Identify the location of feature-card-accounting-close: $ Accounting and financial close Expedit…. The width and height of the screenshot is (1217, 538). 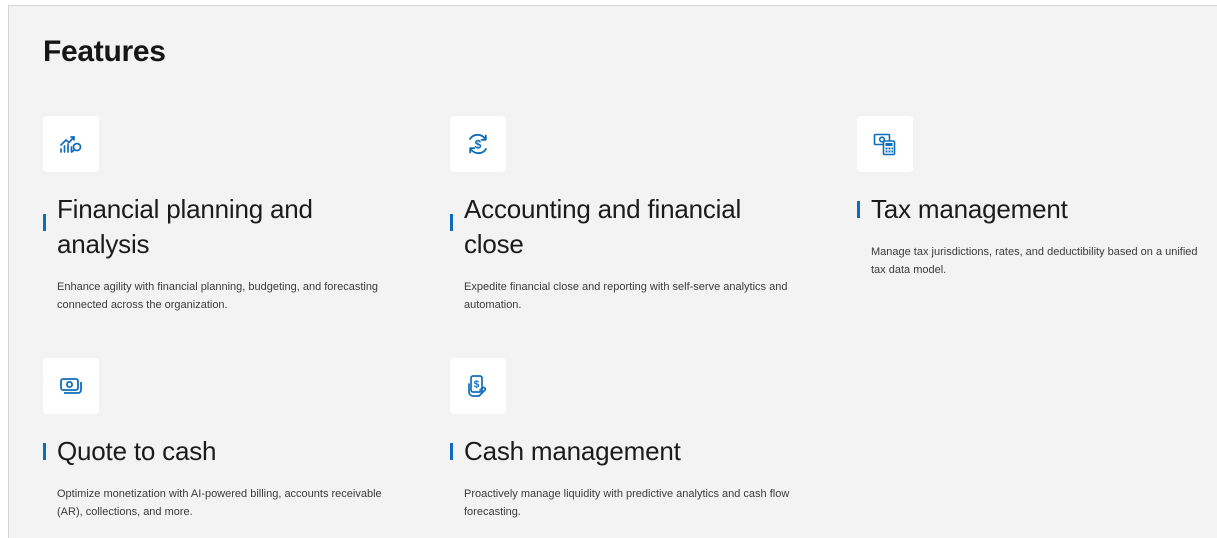
(622, 215).